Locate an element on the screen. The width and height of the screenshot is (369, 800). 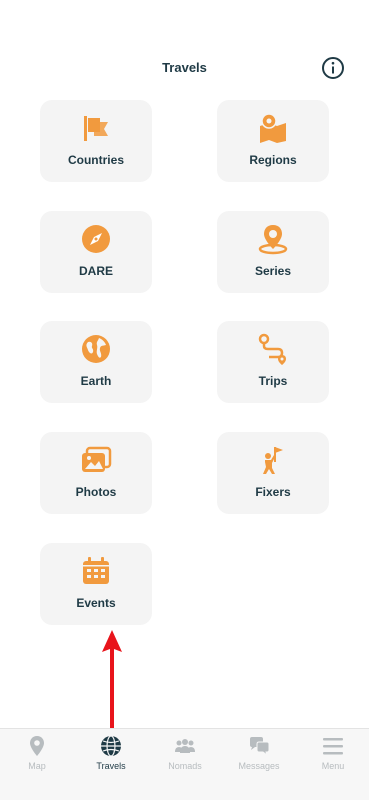
tile-dare: DARE is located at coordinates (96, 252).